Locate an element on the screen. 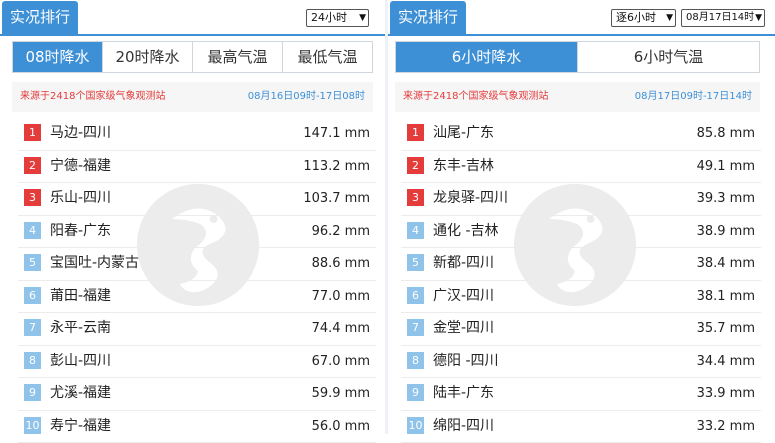  time-range: 08月16日09时-17日08时 is located at coordinates (306, 97).